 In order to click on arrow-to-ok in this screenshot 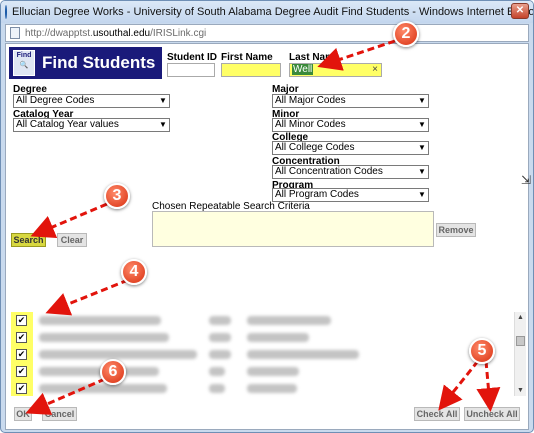, I will do `click(65, 396)`.